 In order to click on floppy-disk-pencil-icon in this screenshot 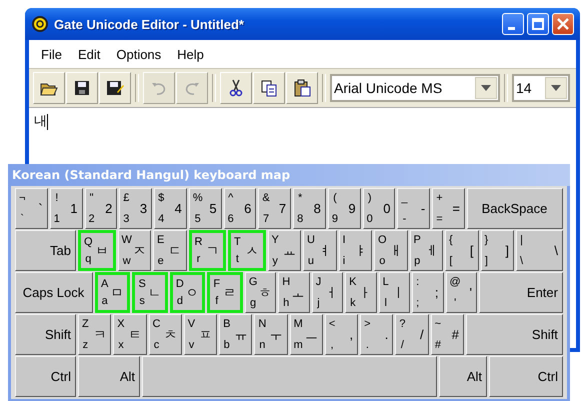, I will do `click(115, 88)`.